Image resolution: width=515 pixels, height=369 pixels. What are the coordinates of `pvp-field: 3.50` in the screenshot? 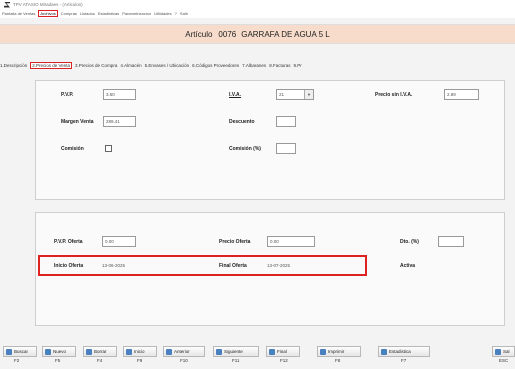 It's located at (119, 94).